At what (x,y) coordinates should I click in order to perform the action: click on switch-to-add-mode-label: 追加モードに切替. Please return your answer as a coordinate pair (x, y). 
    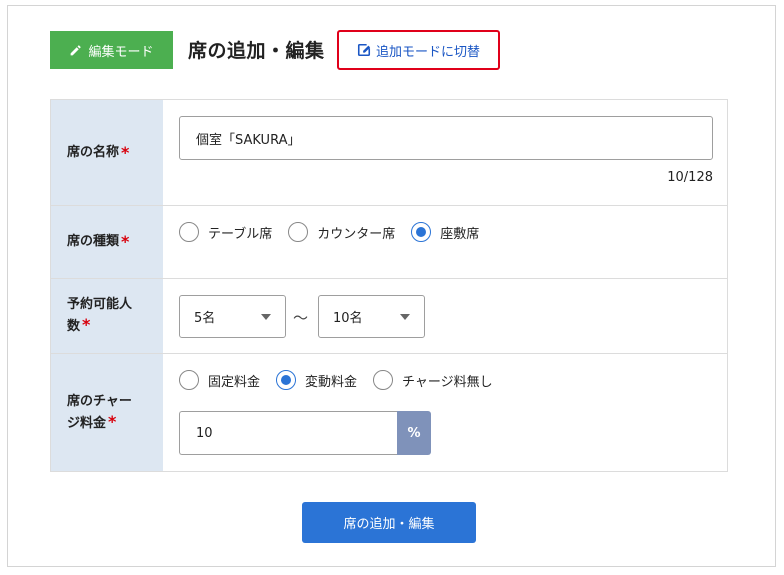
    Looking at the image, I should click on (427, 52).